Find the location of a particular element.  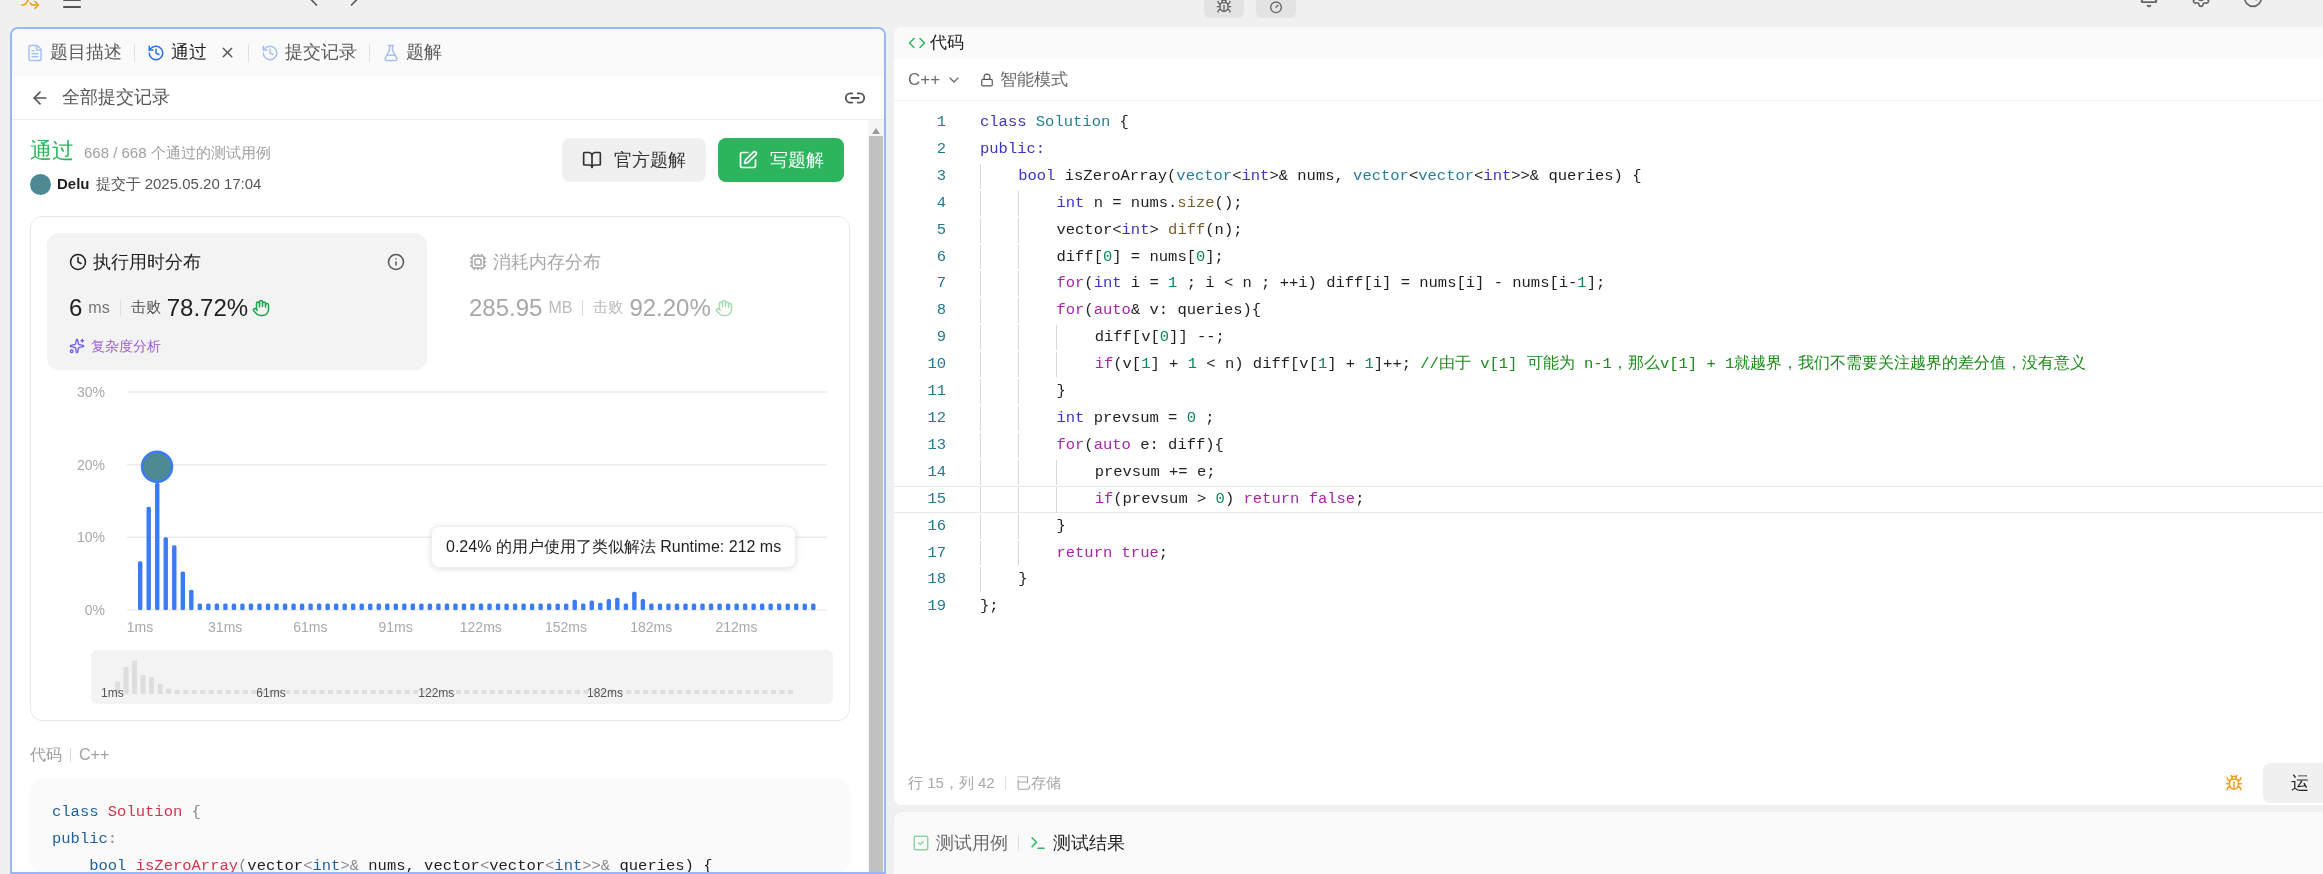

line-number: 5 is located at coordinates (940, 230).